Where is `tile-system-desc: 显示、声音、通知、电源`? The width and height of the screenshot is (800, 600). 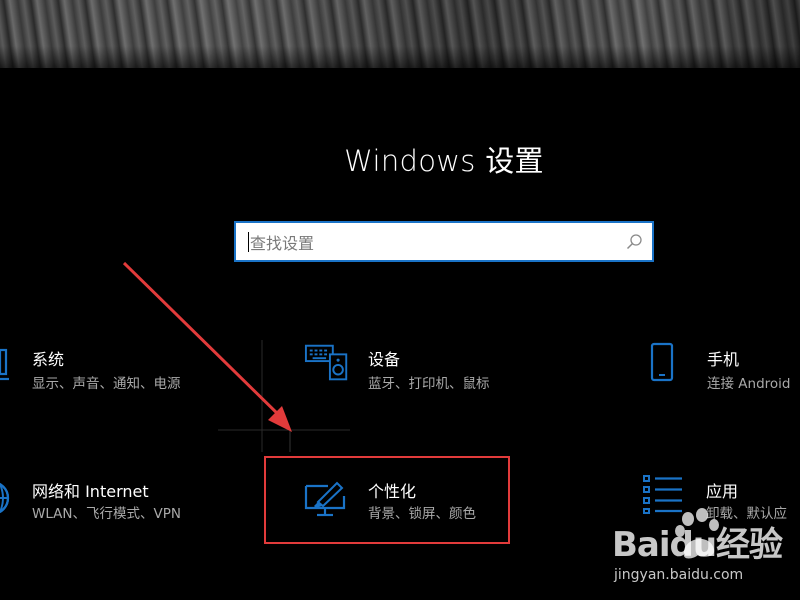 tile-system-desc: 显示、声音、通知、电源 is located at coordinates (106, 384).